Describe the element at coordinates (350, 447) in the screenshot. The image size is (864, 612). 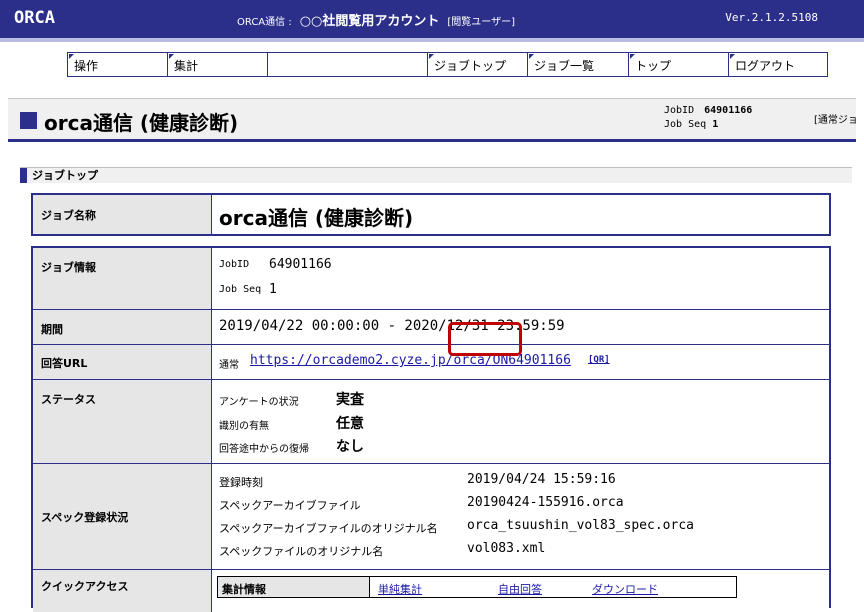
I see `status-value: なし` at that location.